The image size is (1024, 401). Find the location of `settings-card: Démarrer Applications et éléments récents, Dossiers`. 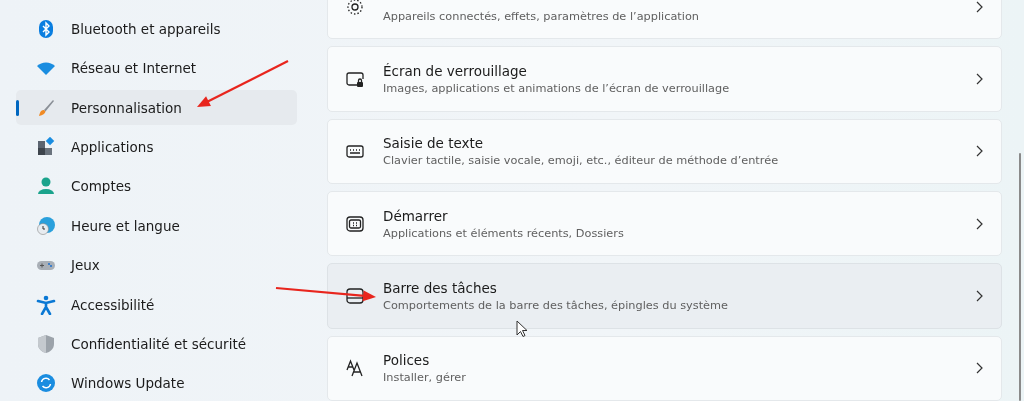

settings-card: Démarrer Applications et éléments récents, Dossiers is located at coordinates (664, 224).